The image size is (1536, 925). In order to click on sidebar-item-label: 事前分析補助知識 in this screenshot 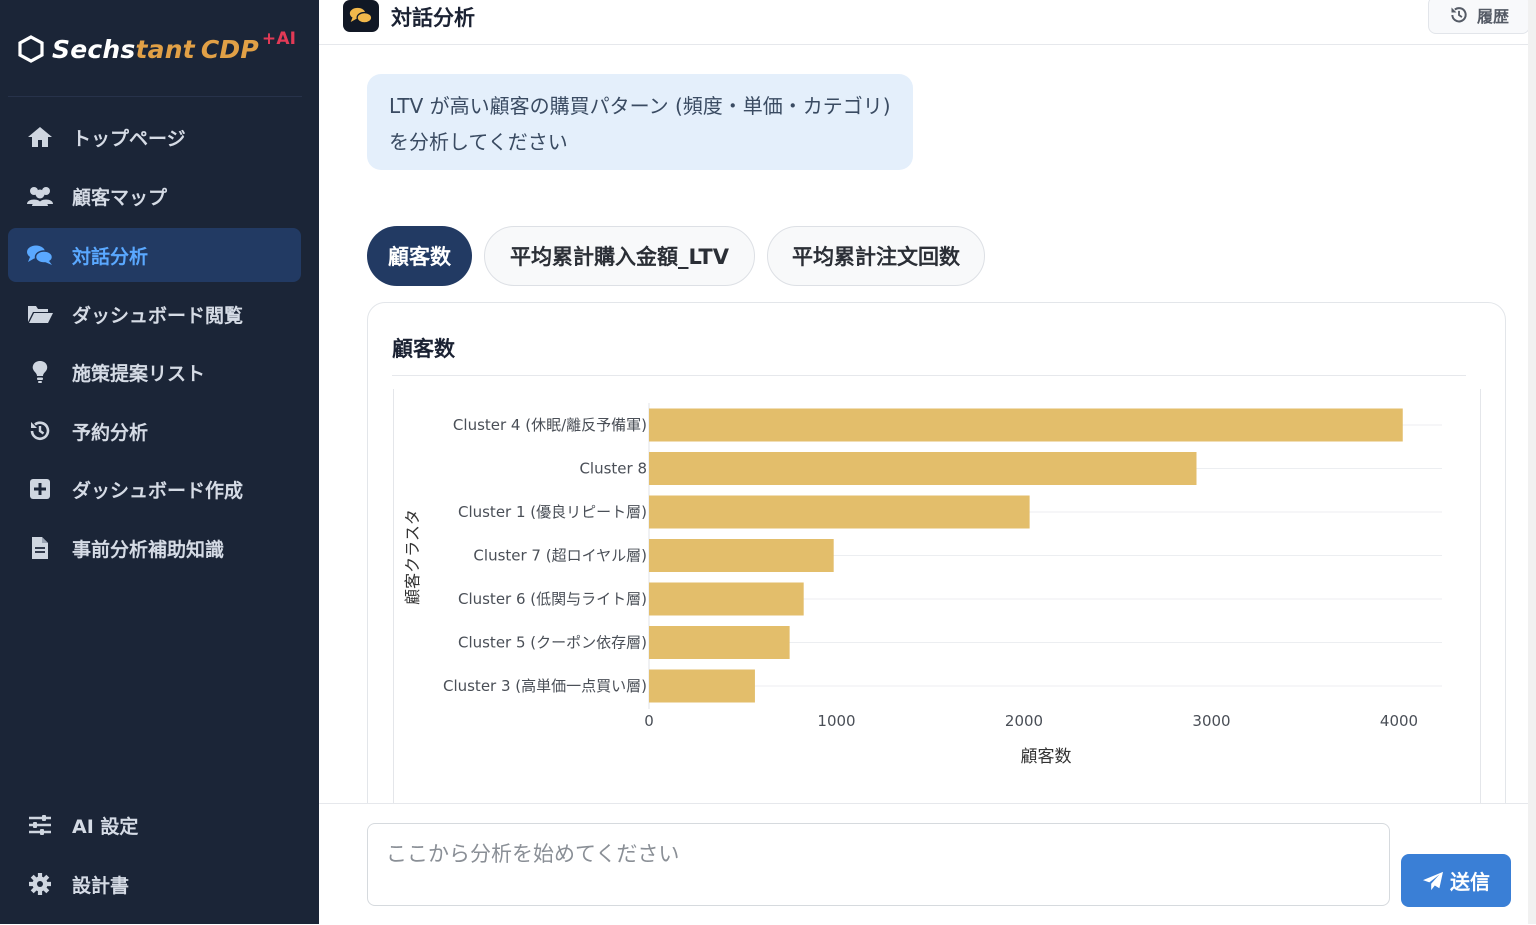, I will do `click(148, 549)`.